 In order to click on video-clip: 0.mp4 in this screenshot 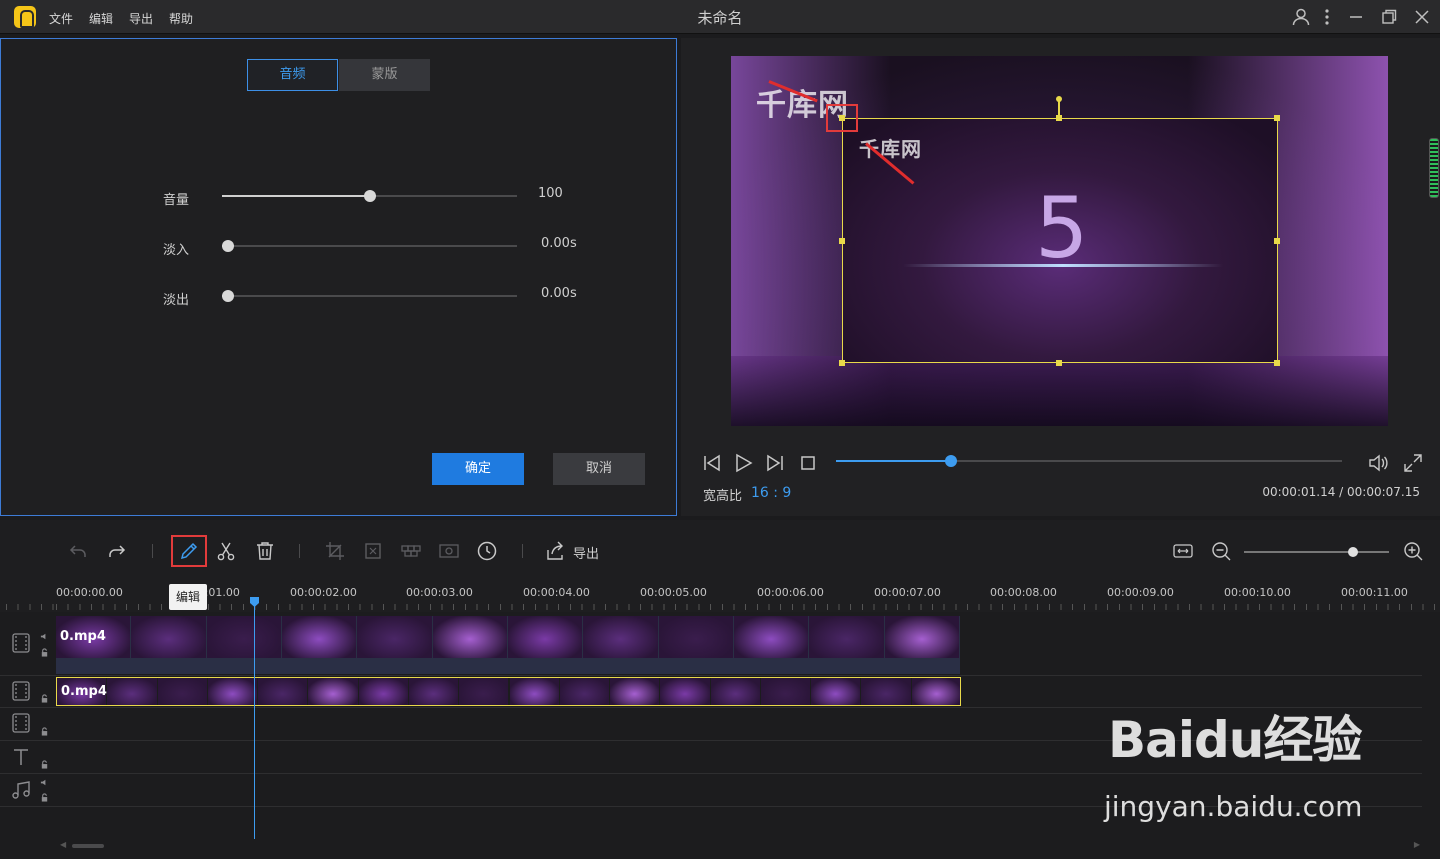, I will do `click(508, 645)`.